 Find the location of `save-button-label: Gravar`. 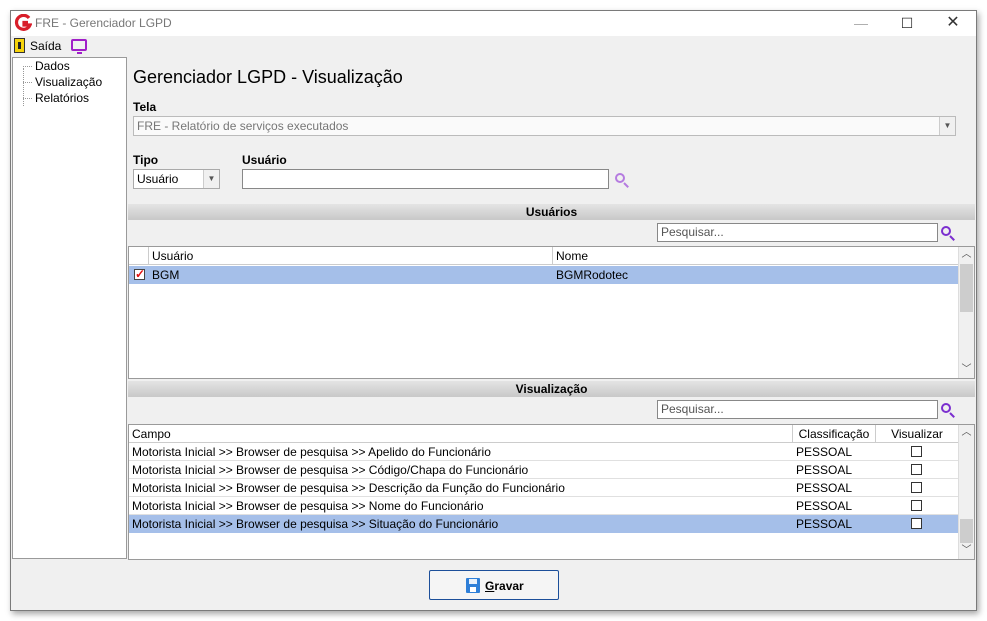

save-button-label: Gravar is located at coordinates (504, 586).